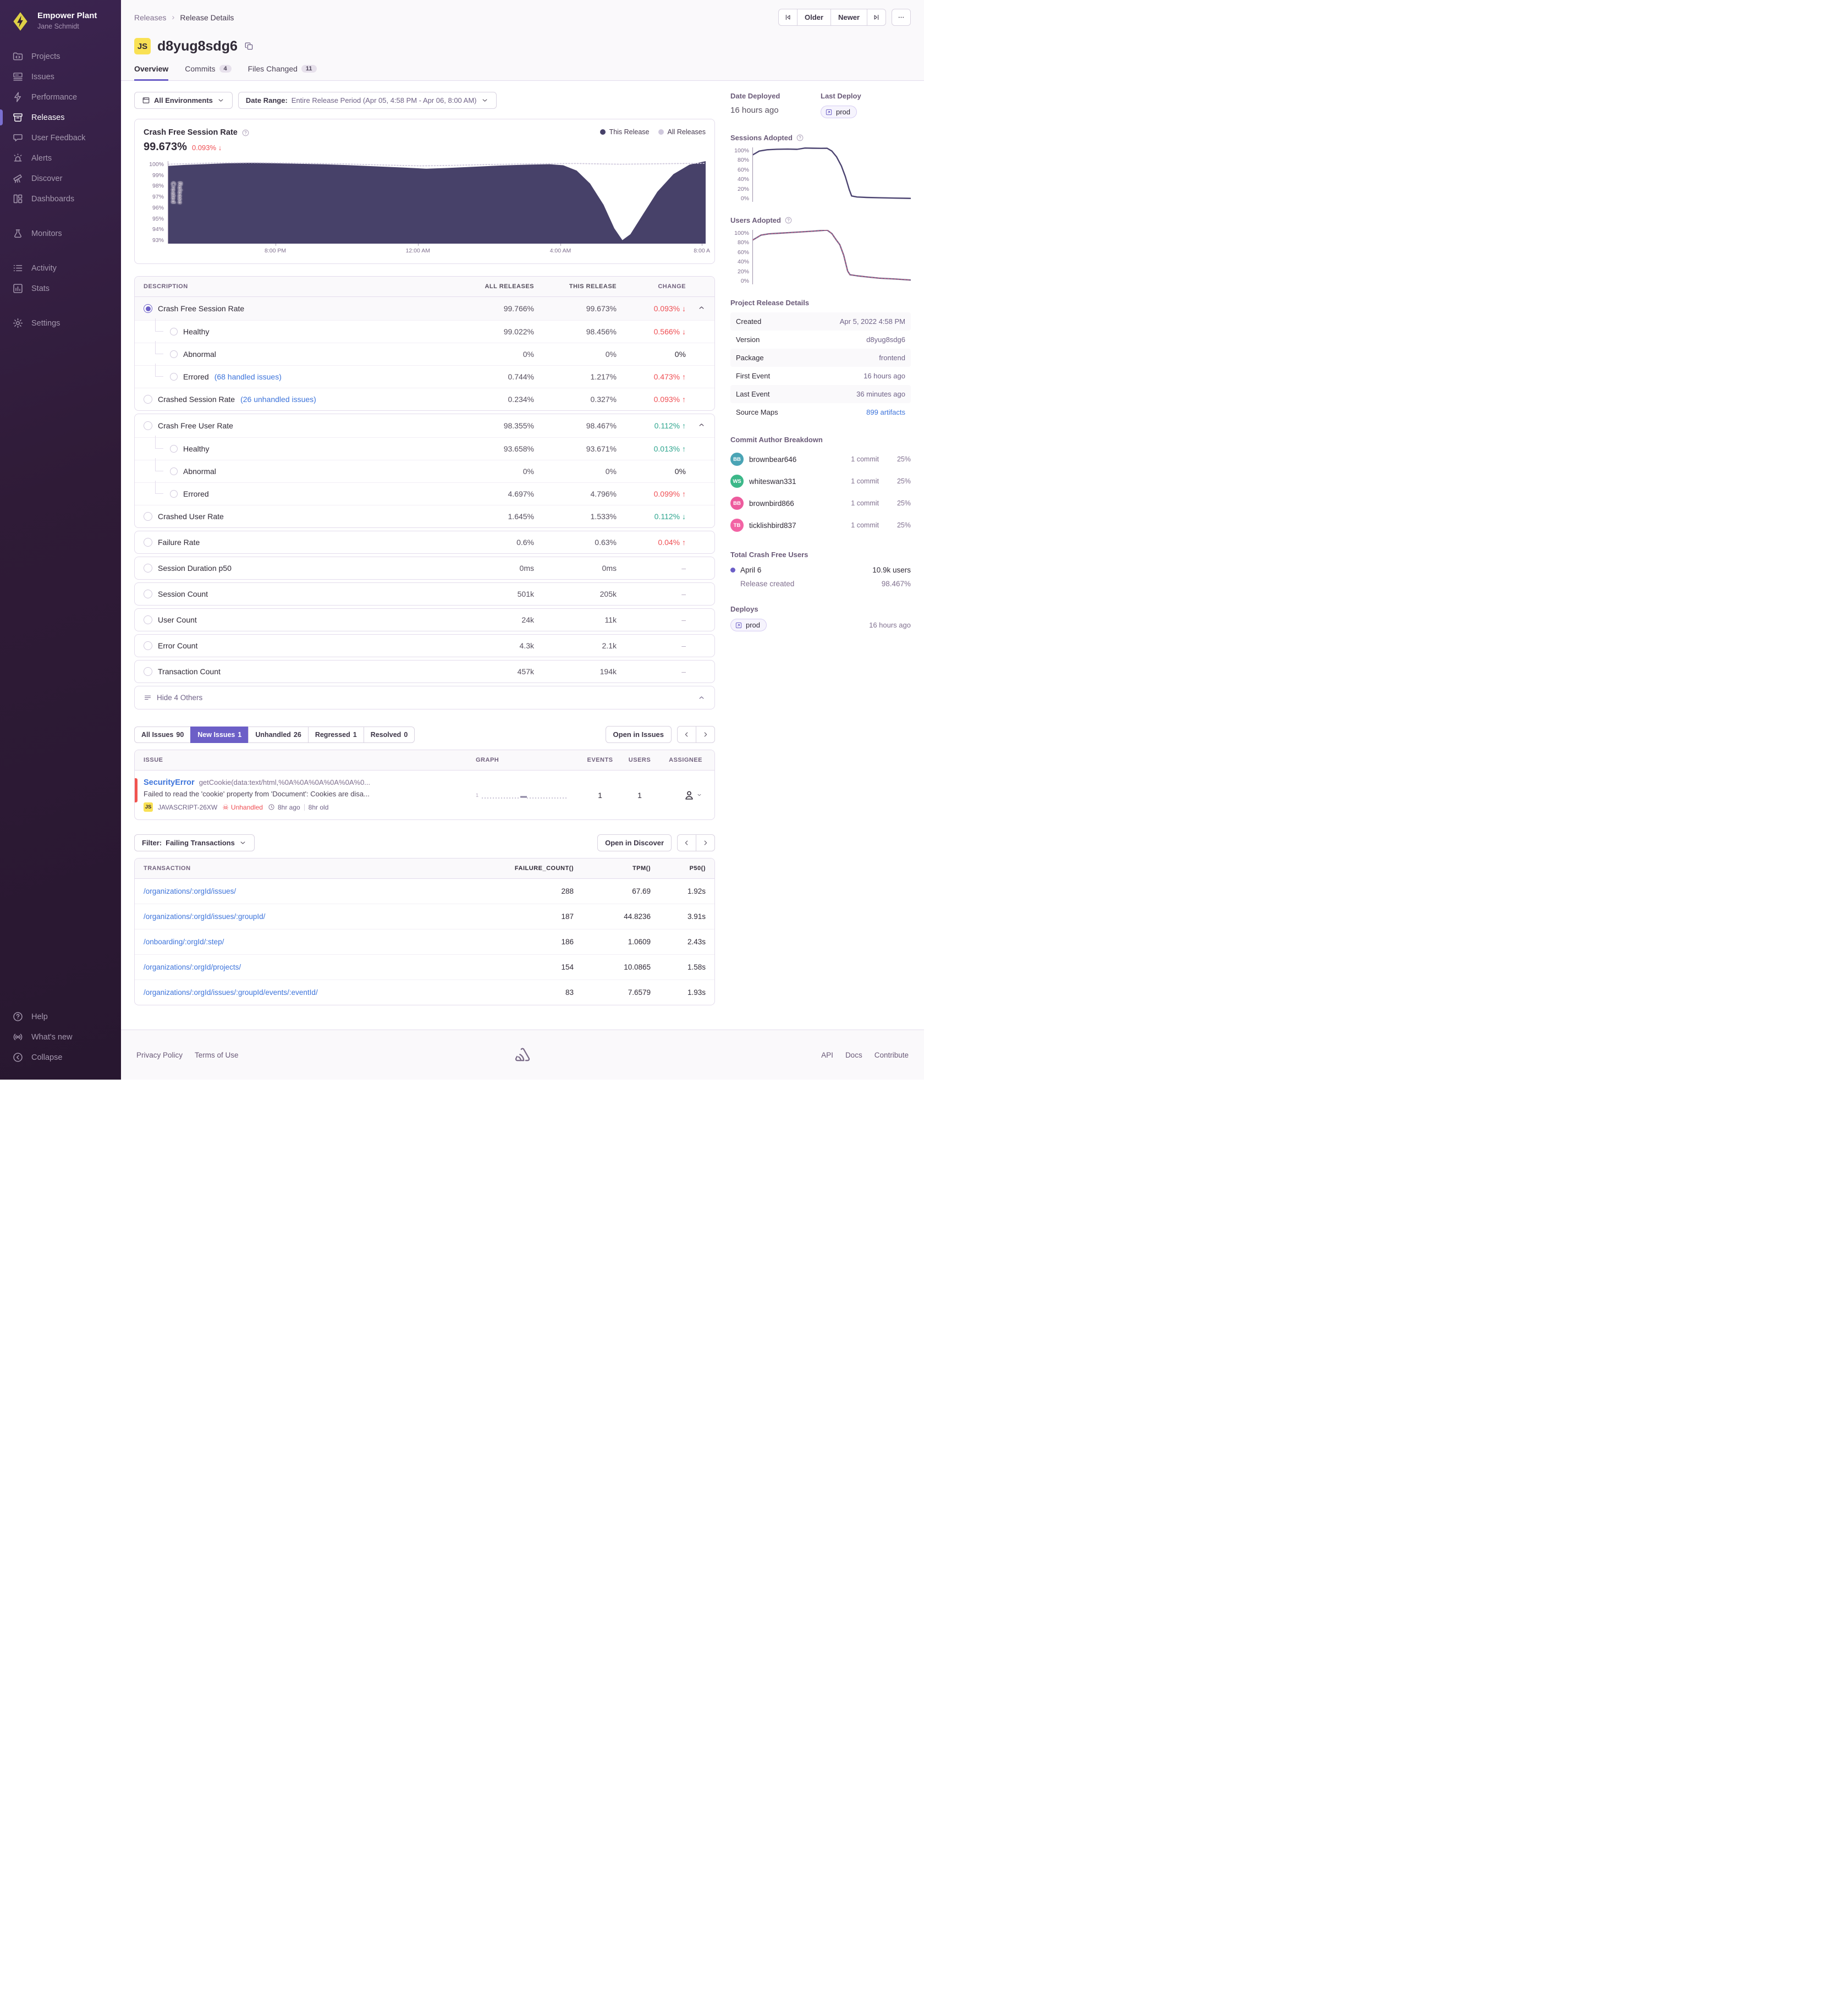 This screenshot has width=1848, height=2014. Describe the element at coordinates (901, 17) in the screenshot. I see `more-options-button` at that location.